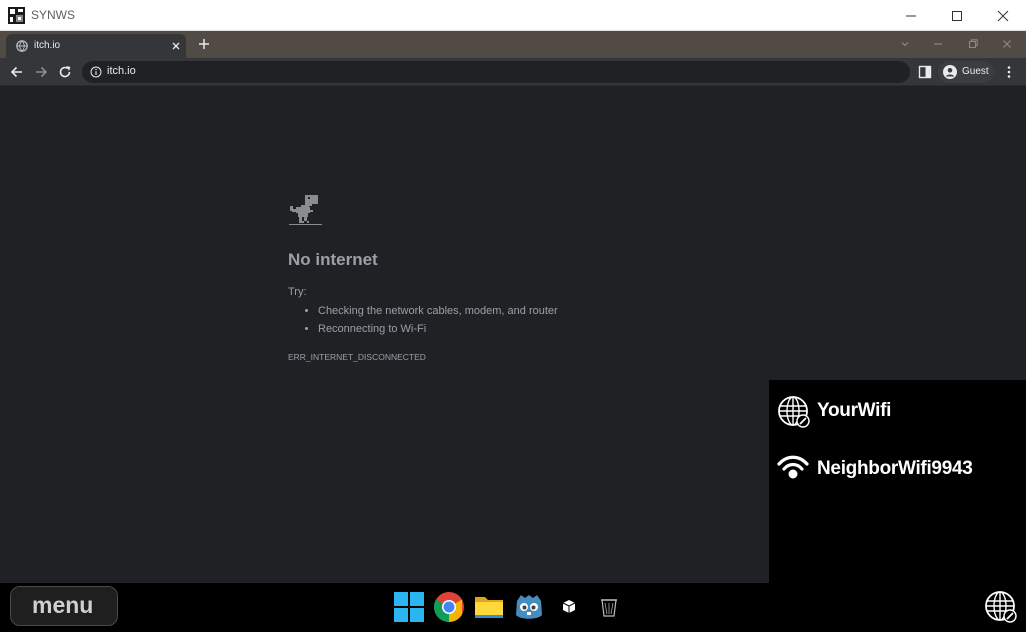 The image size is (1026, 632). Describe the element at coordinates (496, 72) in the screenshot. I see `address-bar: itch.io` at that location.